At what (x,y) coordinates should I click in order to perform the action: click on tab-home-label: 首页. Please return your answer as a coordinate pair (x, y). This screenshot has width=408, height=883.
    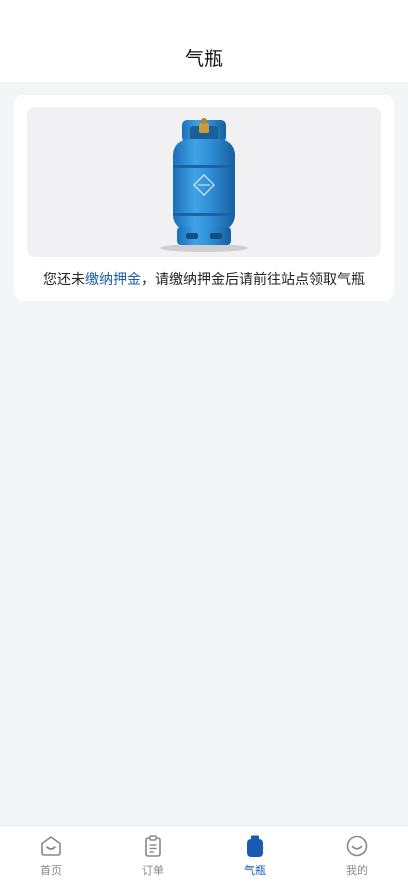
    Looking at the image, I should click on (51, 870).